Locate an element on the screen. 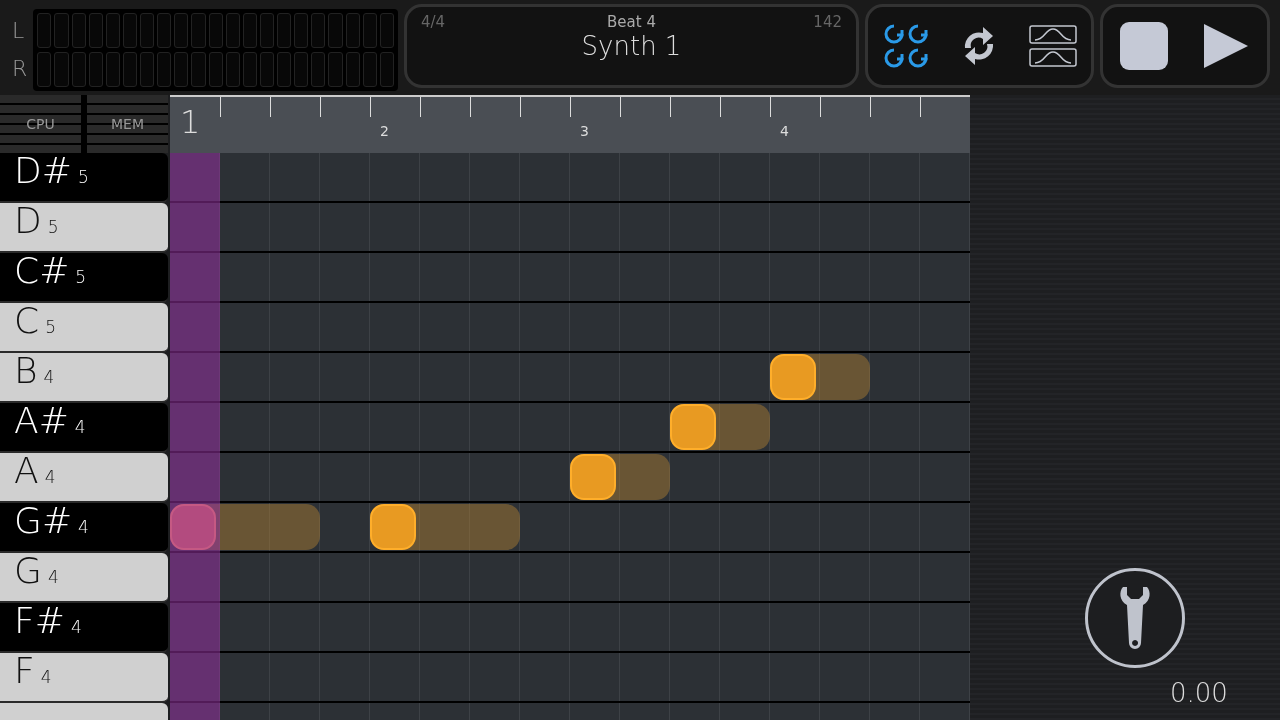  track-name: Synth 1 is located at coordinates (631, 46).